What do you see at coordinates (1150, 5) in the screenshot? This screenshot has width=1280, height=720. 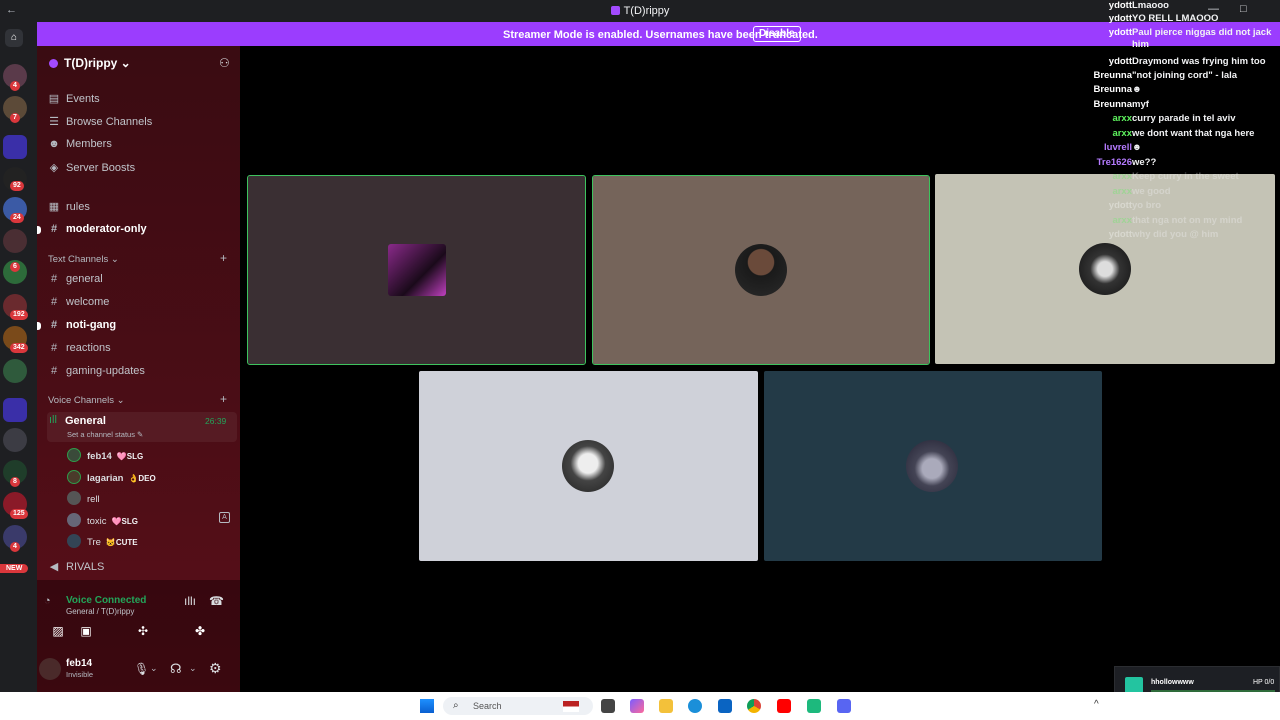 I see `chat-text: Lmaooo` at bounding box center [1150, 5].